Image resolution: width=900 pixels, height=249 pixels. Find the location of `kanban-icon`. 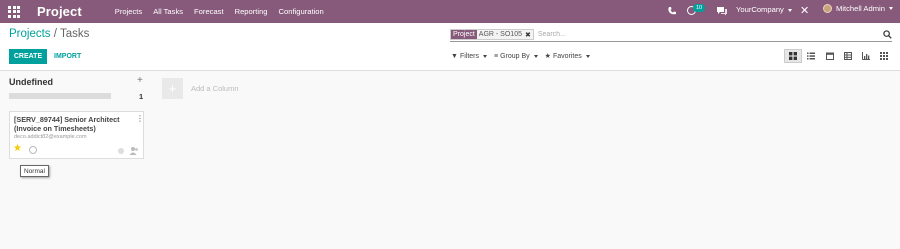

kanban-icon is located at coordinates (793, 56).